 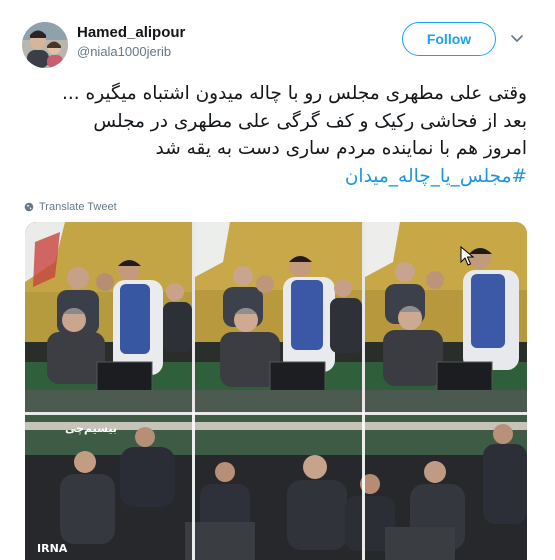 What do you see at coordinates (277, 45) in the screenshot?
I see `tweet-header: Hamed_alipour @niala1000jerib Follow` at bounding box center [277, 45].